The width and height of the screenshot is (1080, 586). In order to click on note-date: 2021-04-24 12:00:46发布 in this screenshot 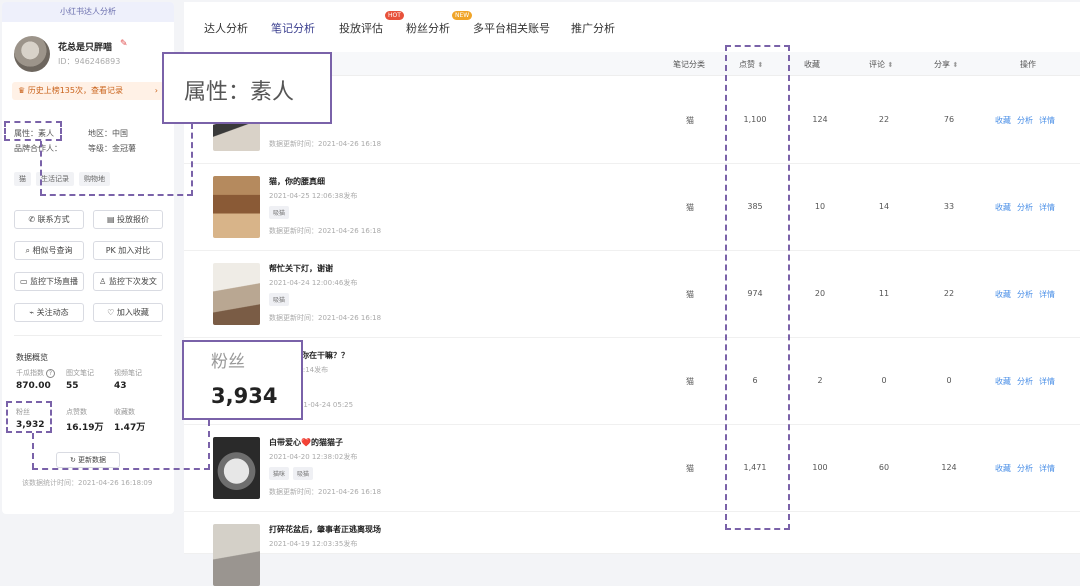, I will do `click(313, 283)`.